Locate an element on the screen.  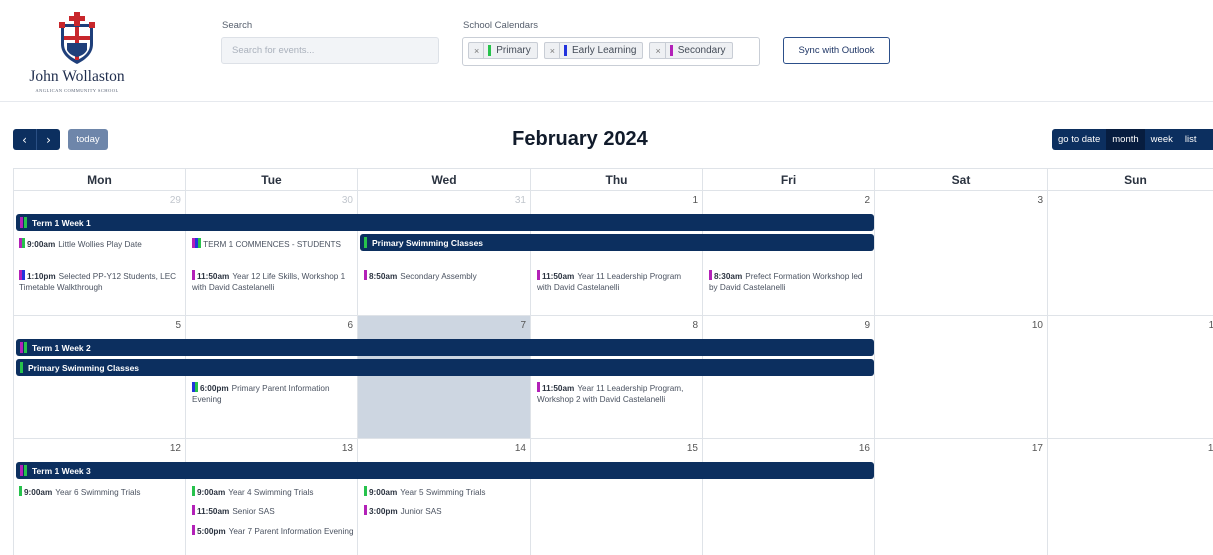
event-item: 5:00pm Year 7 Parent Information Evening is located at coordinates (273, 531).